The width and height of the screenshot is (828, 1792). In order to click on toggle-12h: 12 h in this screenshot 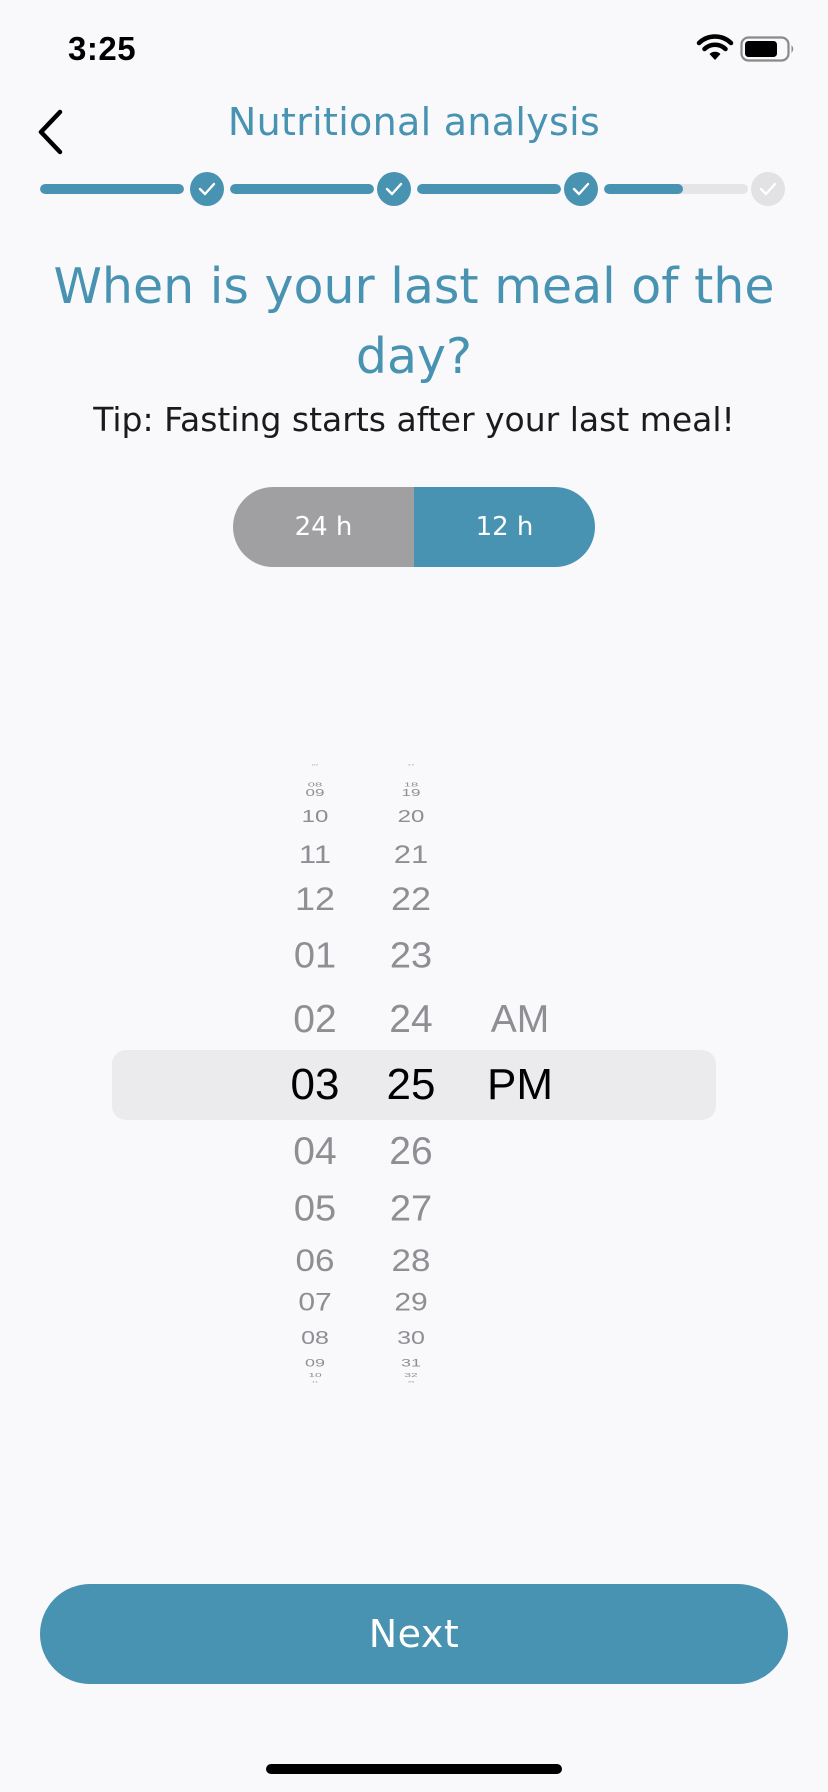, I will do `click(504, 527)`.